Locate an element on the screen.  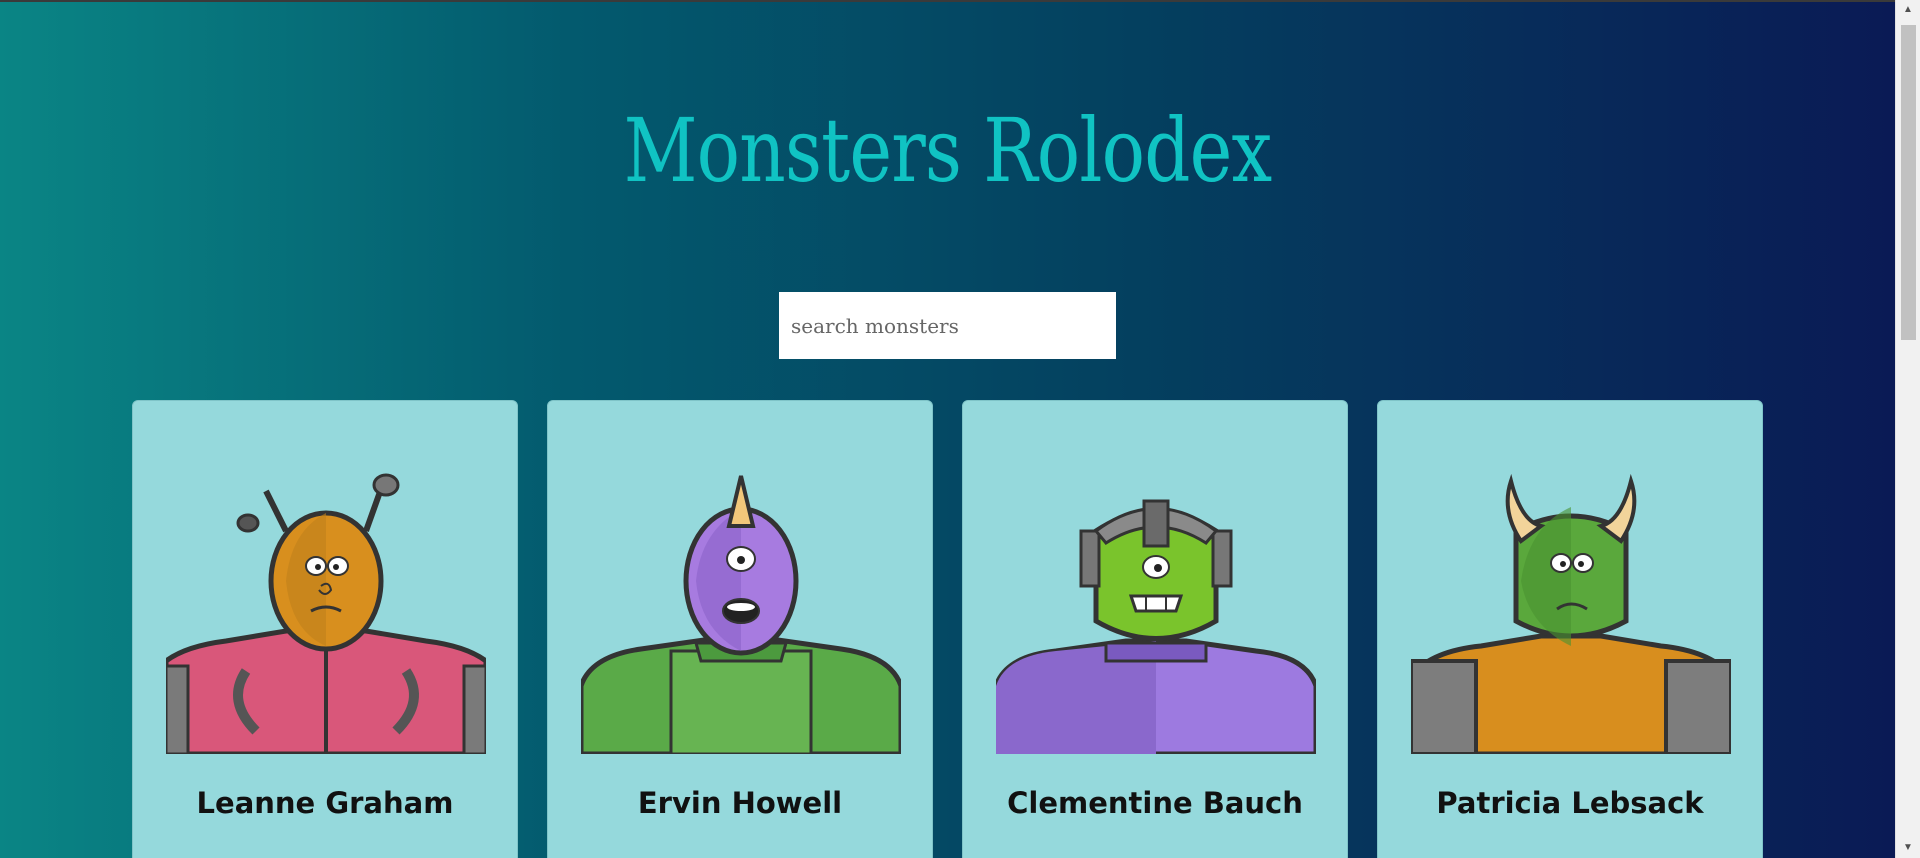
monster-name: Leanne Graham is located at coordinates (325, 803).